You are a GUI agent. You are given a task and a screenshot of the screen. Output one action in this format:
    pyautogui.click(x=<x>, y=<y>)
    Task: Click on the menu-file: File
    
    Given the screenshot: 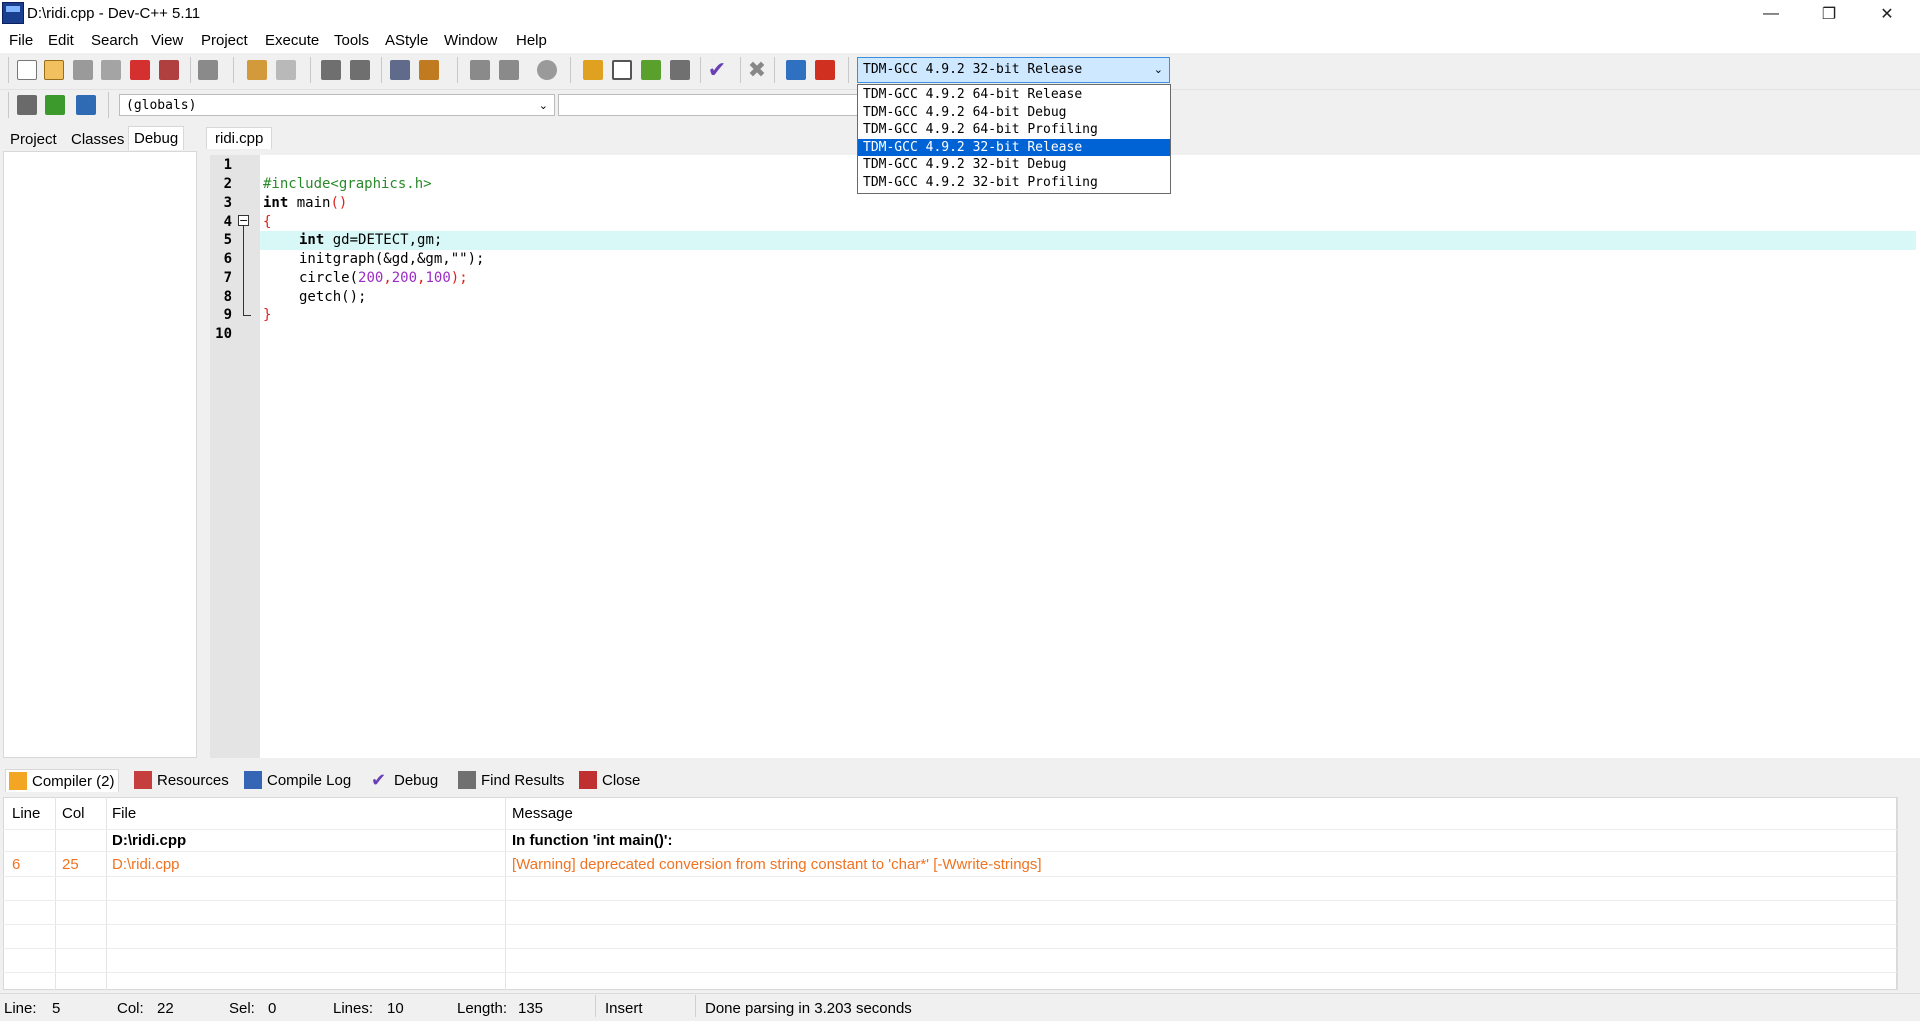 What is the action you would take?
    pyautogui.click(x=21, y=40)
    